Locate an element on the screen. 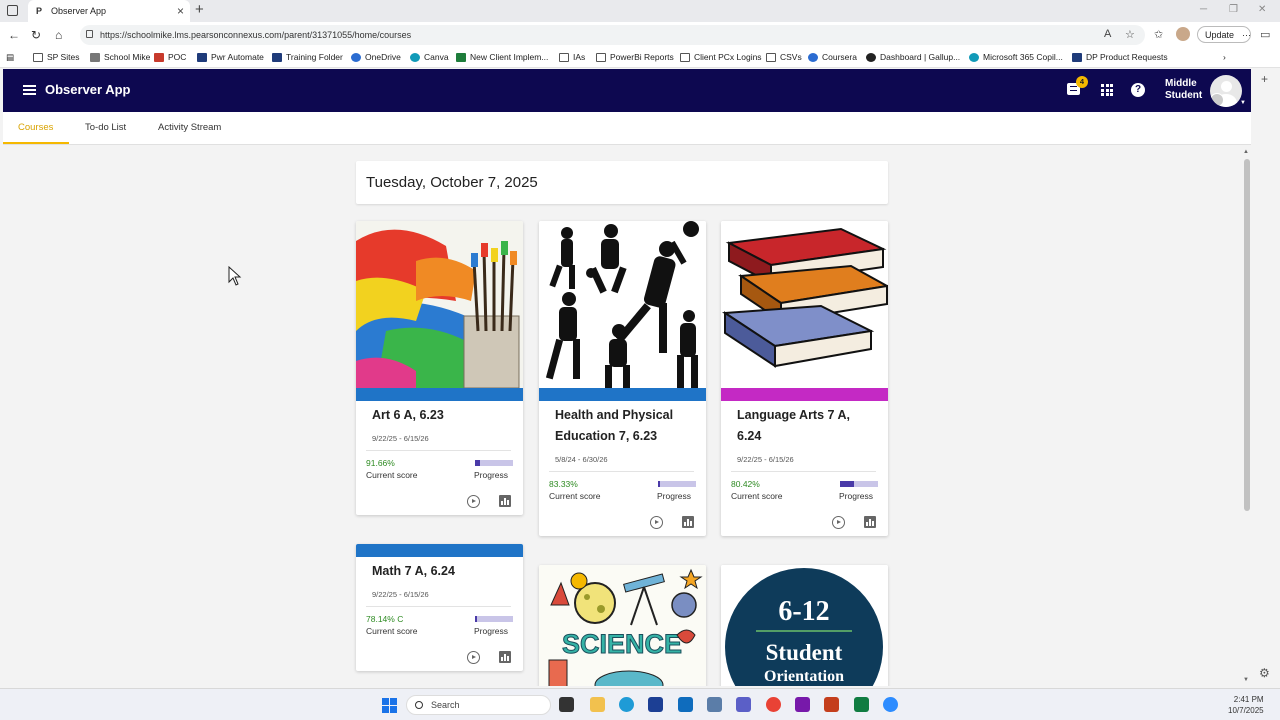  favorite-item: School Mike is located at coordinates (120, 57).